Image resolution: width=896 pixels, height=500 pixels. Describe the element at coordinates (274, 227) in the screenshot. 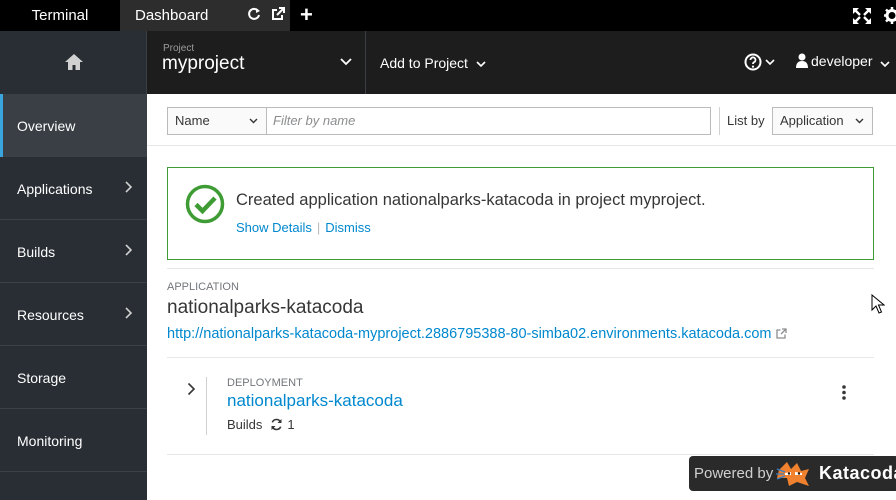

I see `show-details-link: Show Details` at that location.